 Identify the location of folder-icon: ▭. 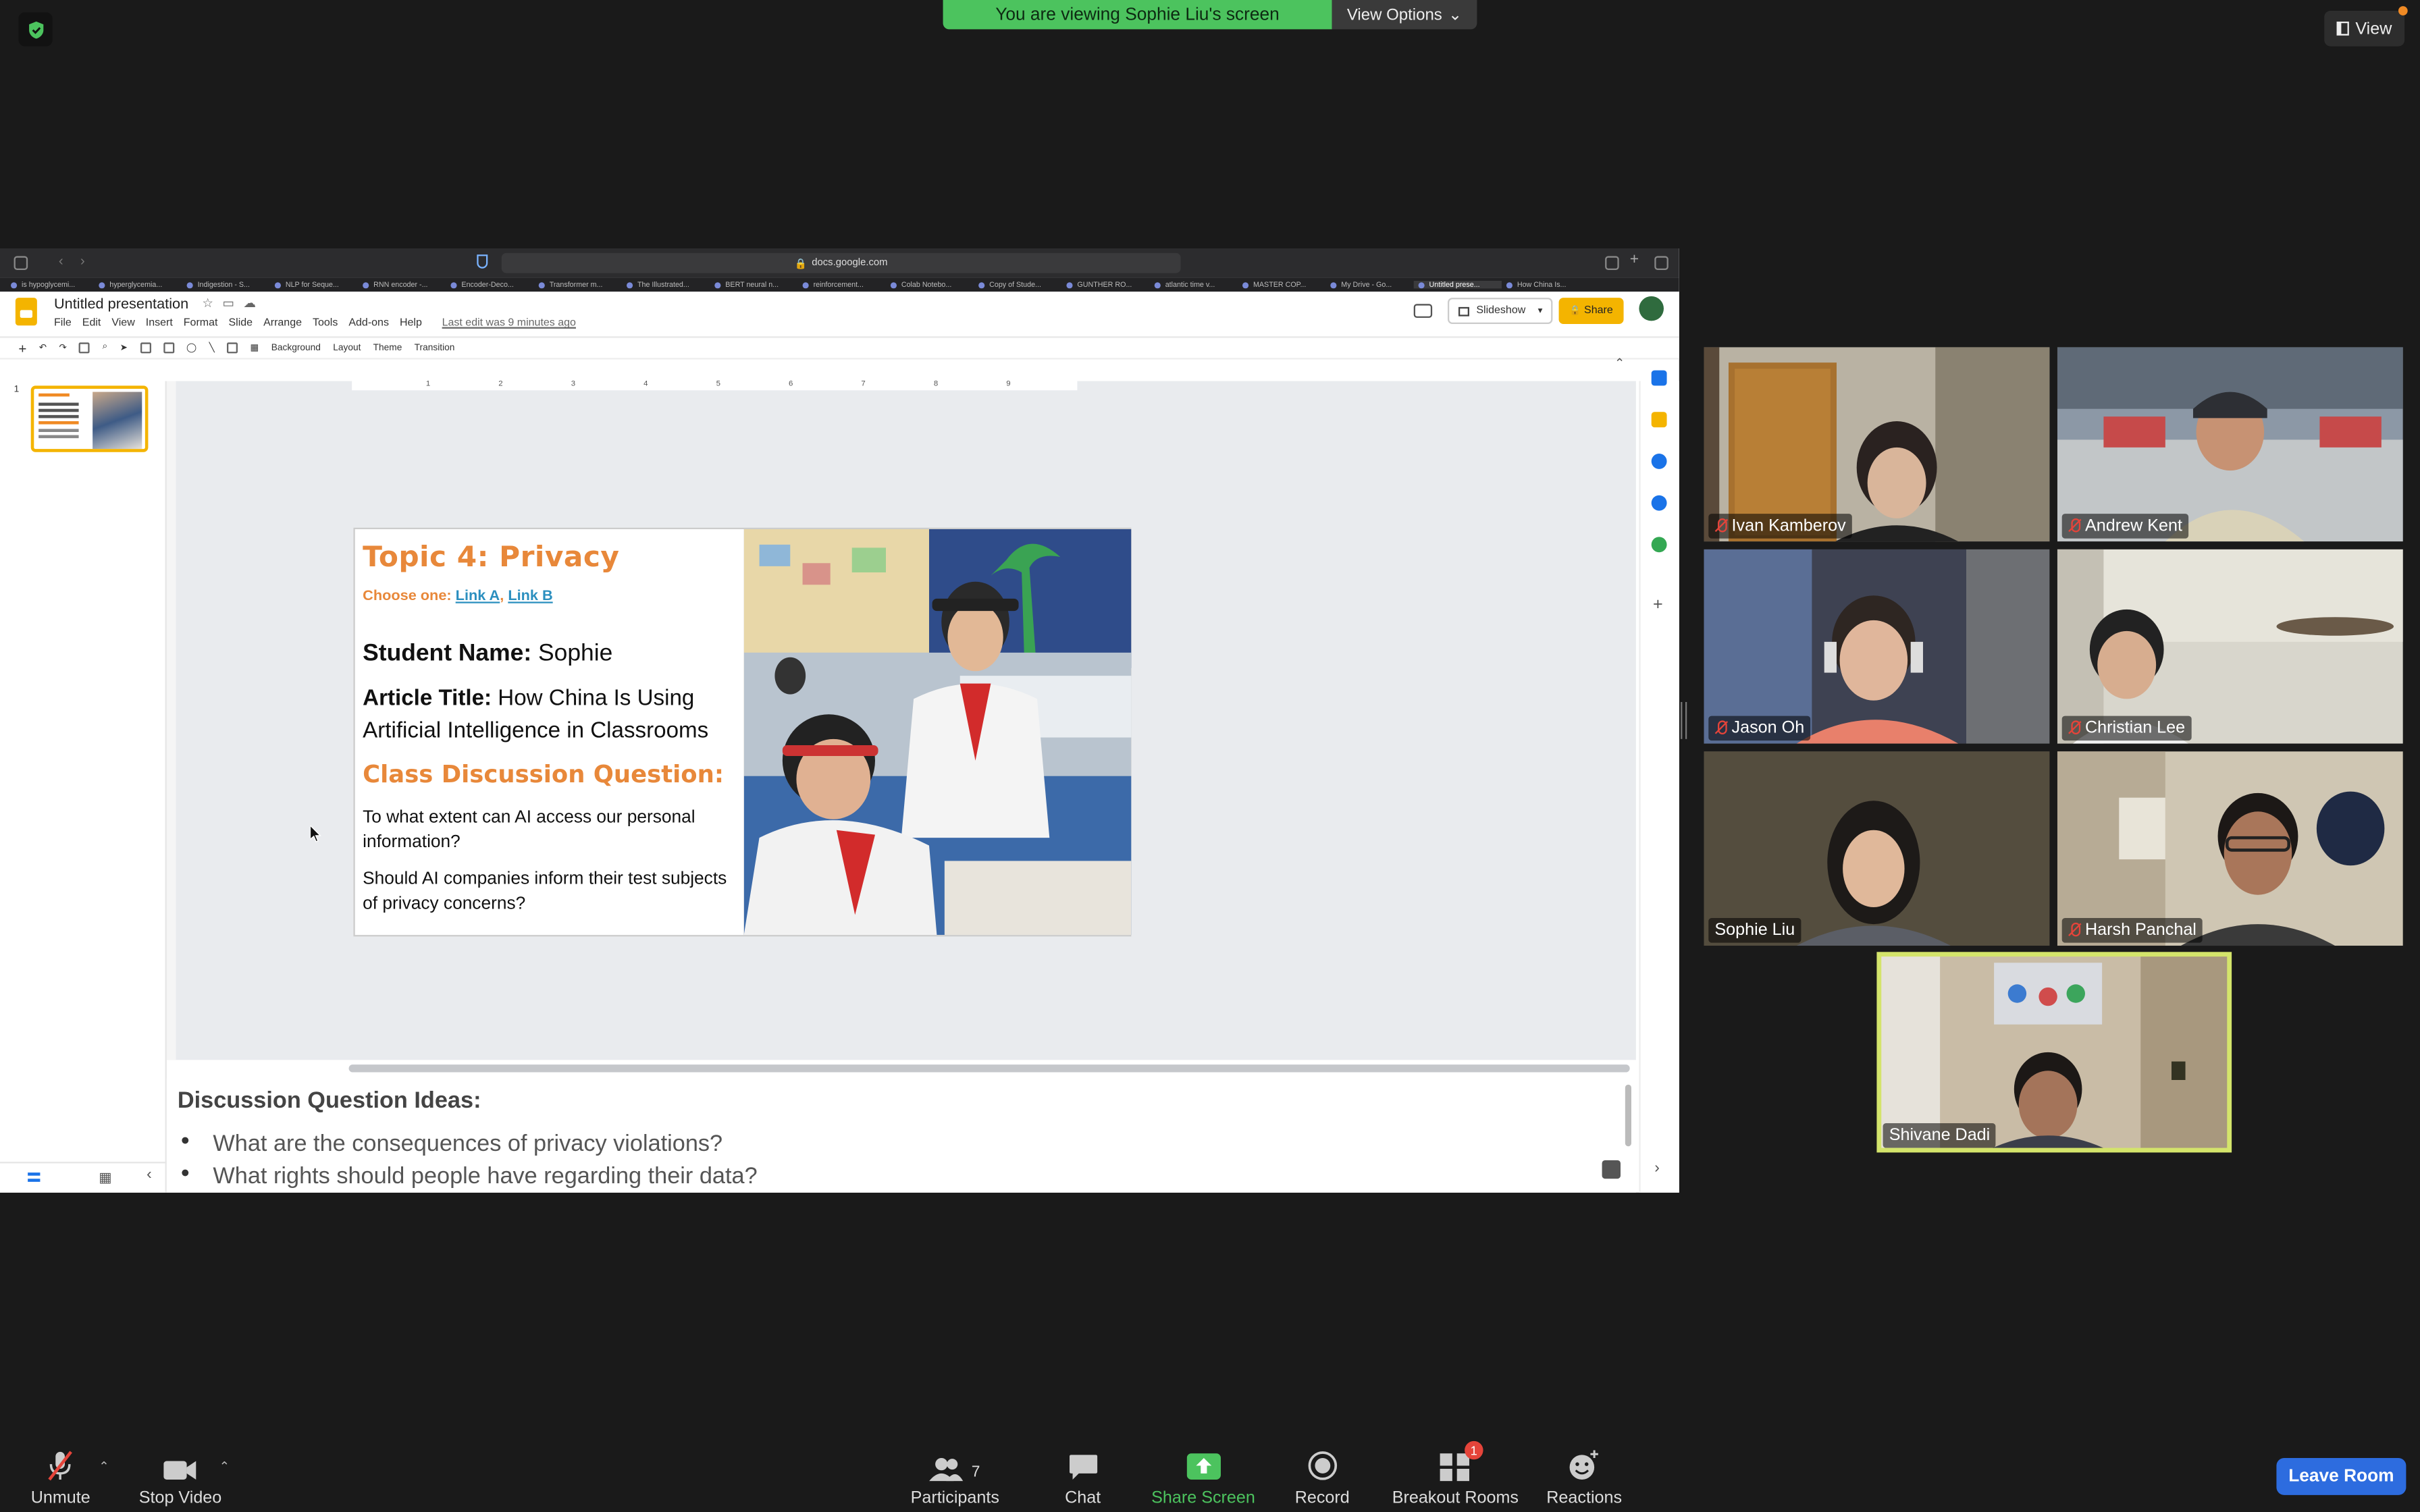
(233, 303).